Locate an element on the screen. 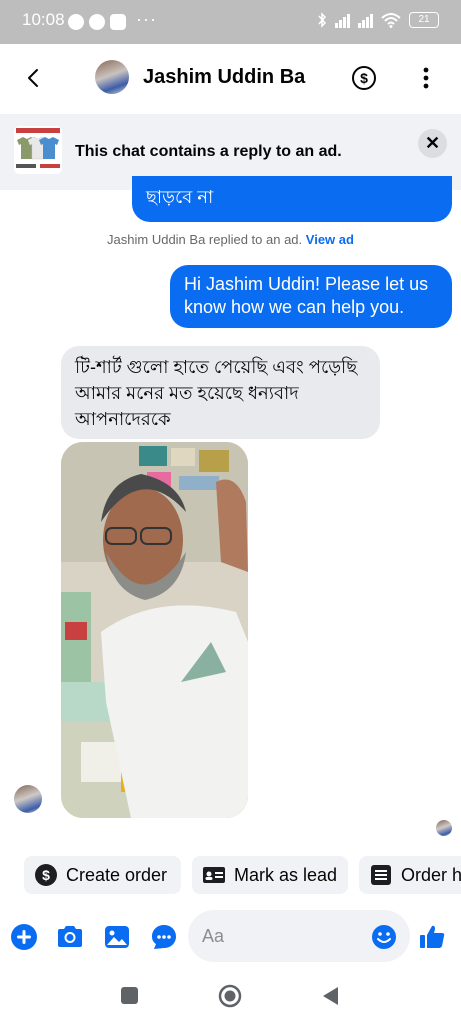 Image resolution: width=461 pixels, height=1024 pixels. add-button is located at coordinates (24, 937).